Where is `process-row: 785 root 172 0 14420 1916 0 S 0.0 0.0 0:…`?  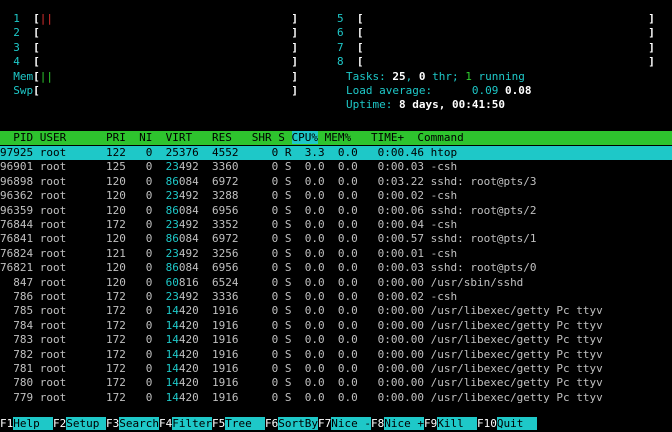
process-row: 785 root 172 0 14420 1916 0 S 0.0 0.0 0:… is located at coordinates (301, 311).